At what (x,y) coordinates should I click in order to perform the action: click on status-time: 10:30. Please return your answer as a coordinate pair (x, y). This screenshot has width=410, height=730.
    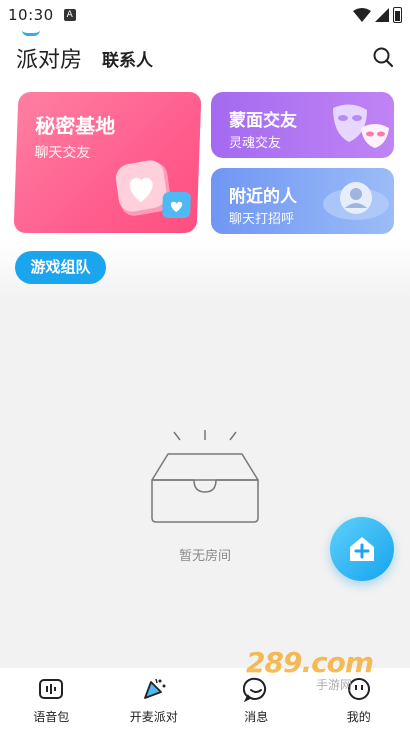
    Looking at the image, I should click on (31, 15).